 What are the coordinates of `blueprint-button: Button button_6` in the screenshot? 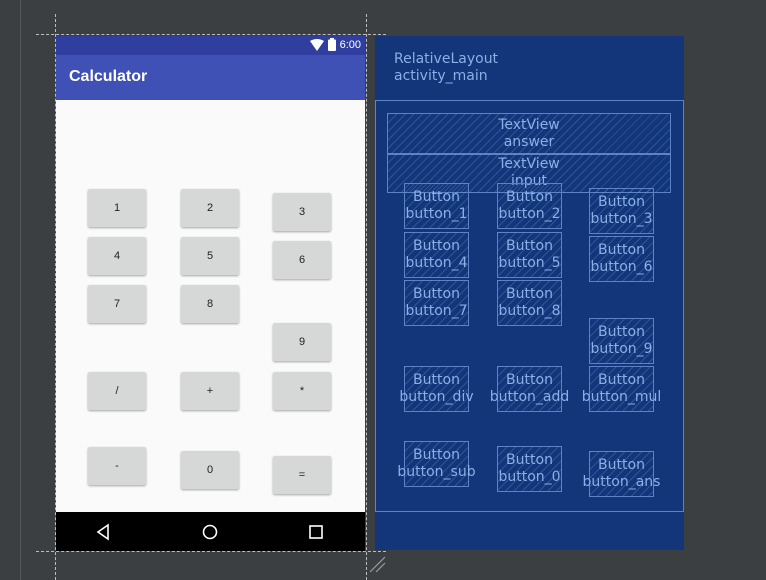 It's located at (621, 259).